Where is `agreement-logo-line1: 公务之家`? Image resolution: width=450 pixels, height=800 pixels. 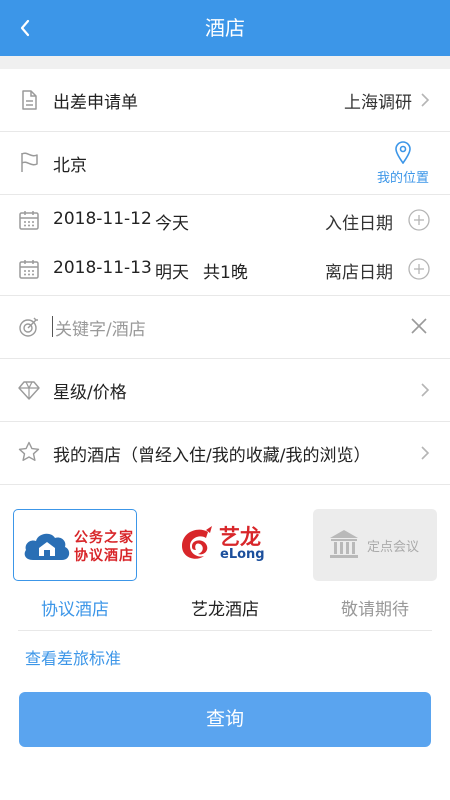
agreement-logo-line1: 公务之家 is located at coordinates (104, 538).